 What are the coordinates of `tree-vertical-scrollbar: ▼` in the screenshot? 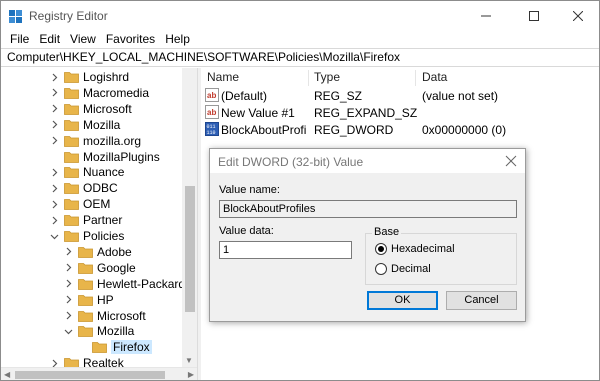 It's located at (189, 217).